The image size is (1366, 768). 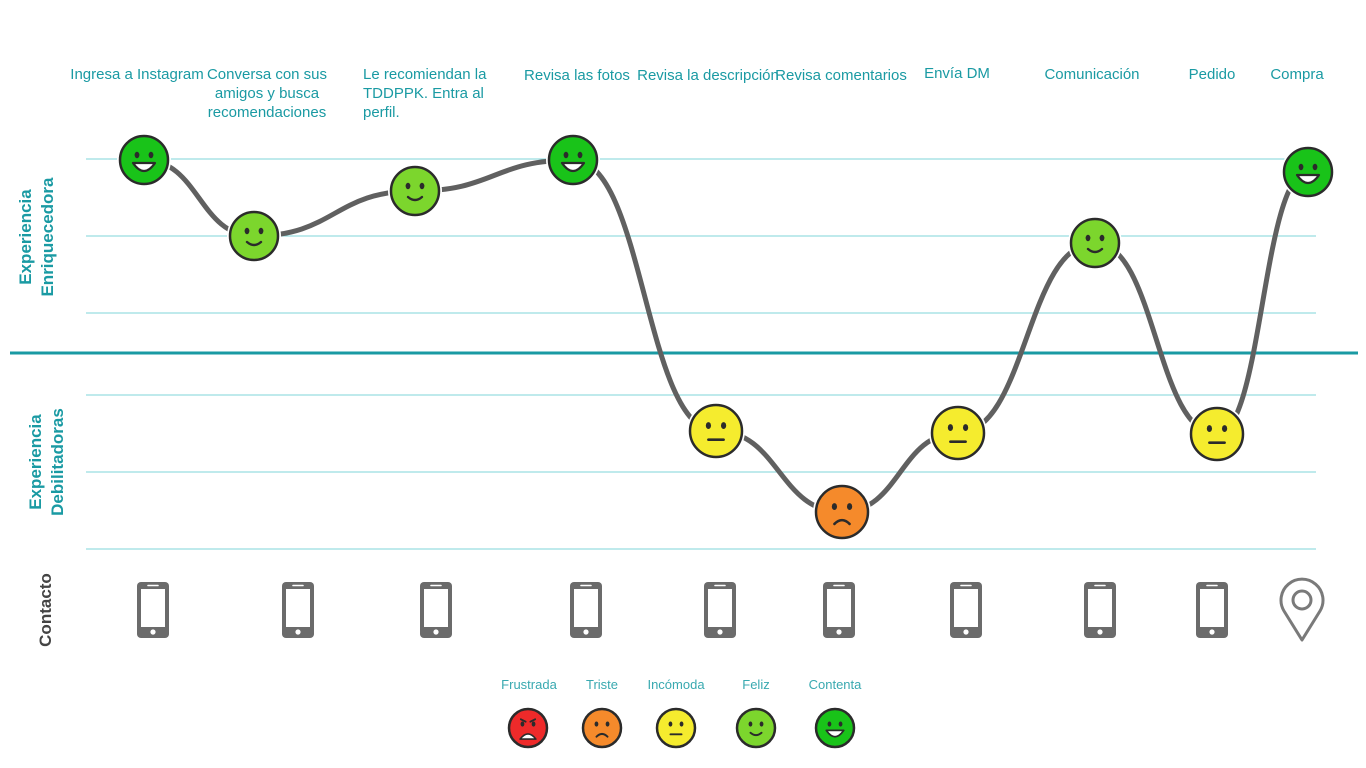 What do you see at coordinates (36, 237) in the screenshot?
I see `axis-label-enriching: Experiencia Enriquecedora` at bounding box center [36, 237].